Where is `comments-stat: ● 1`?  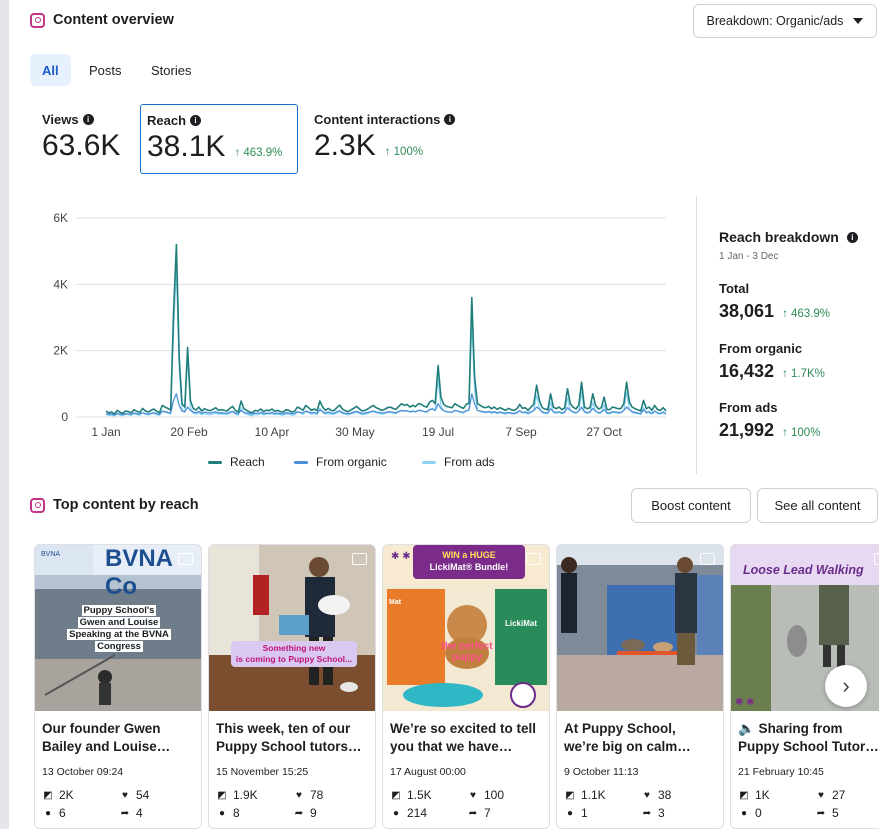 comments-stat: ● 1 is located at coordinates (576, 813).